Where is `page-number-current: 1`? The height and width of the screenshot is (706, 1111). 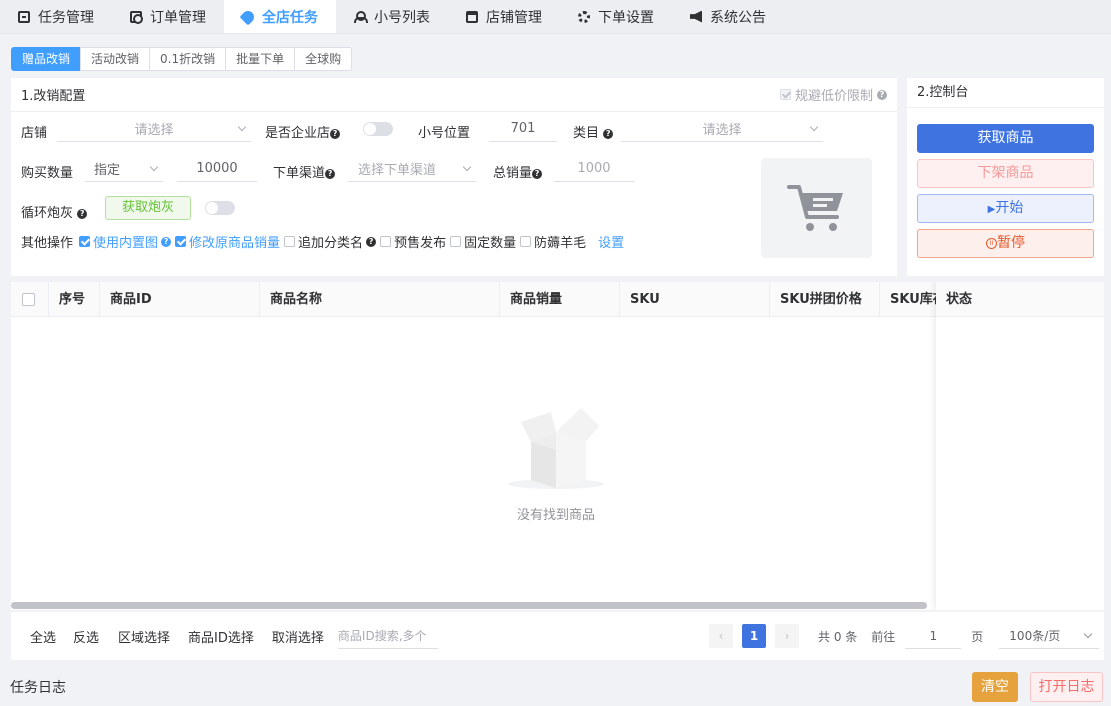
page-number-current: 1 is located at coordinates (754, 636).